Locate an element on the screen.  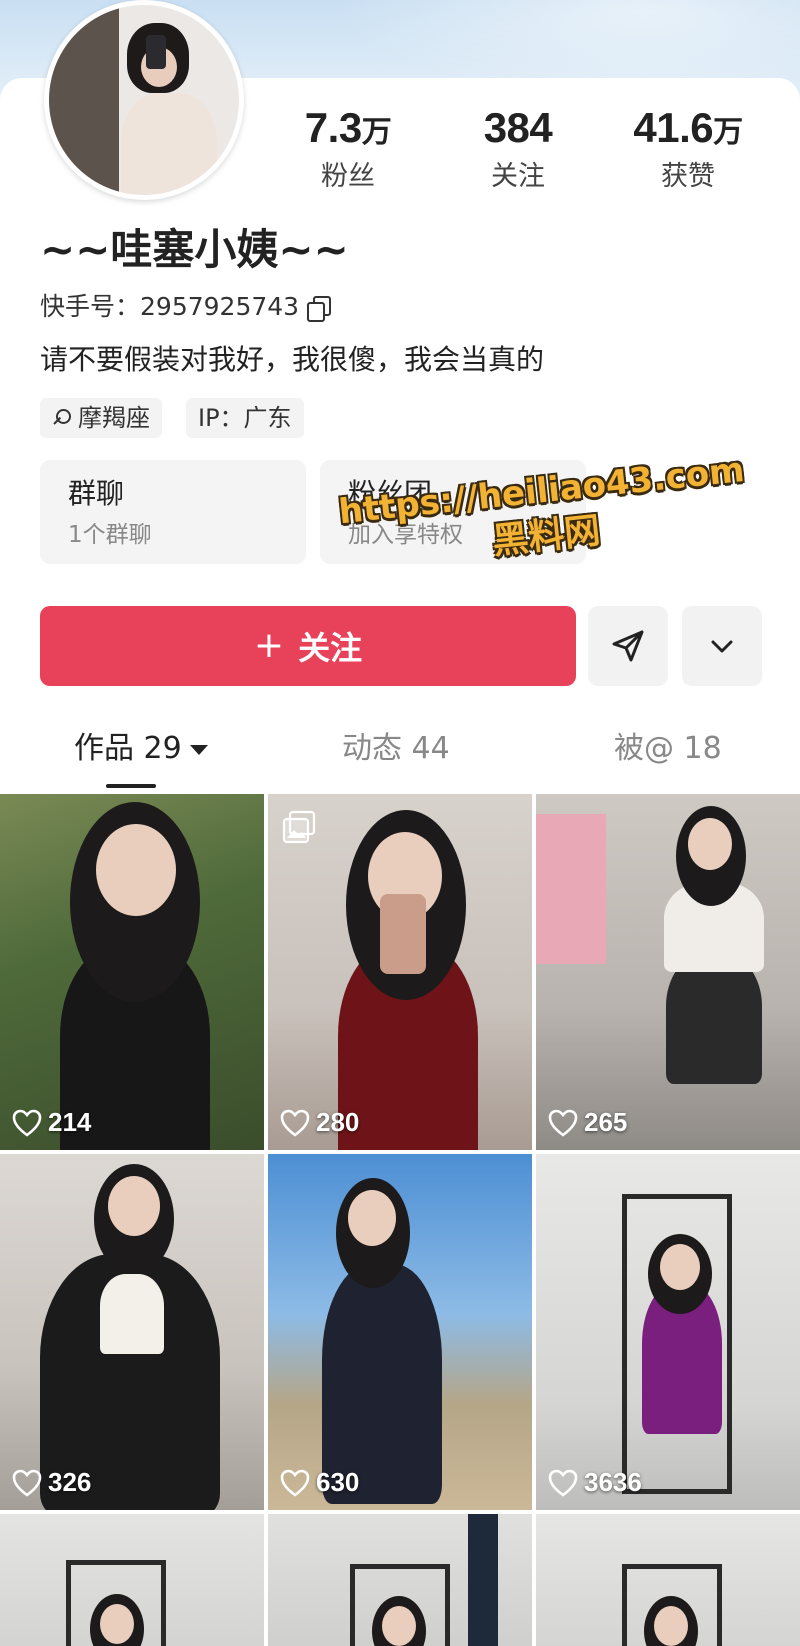
stat-label: 粉丝 is located at coordinates (348, 176).